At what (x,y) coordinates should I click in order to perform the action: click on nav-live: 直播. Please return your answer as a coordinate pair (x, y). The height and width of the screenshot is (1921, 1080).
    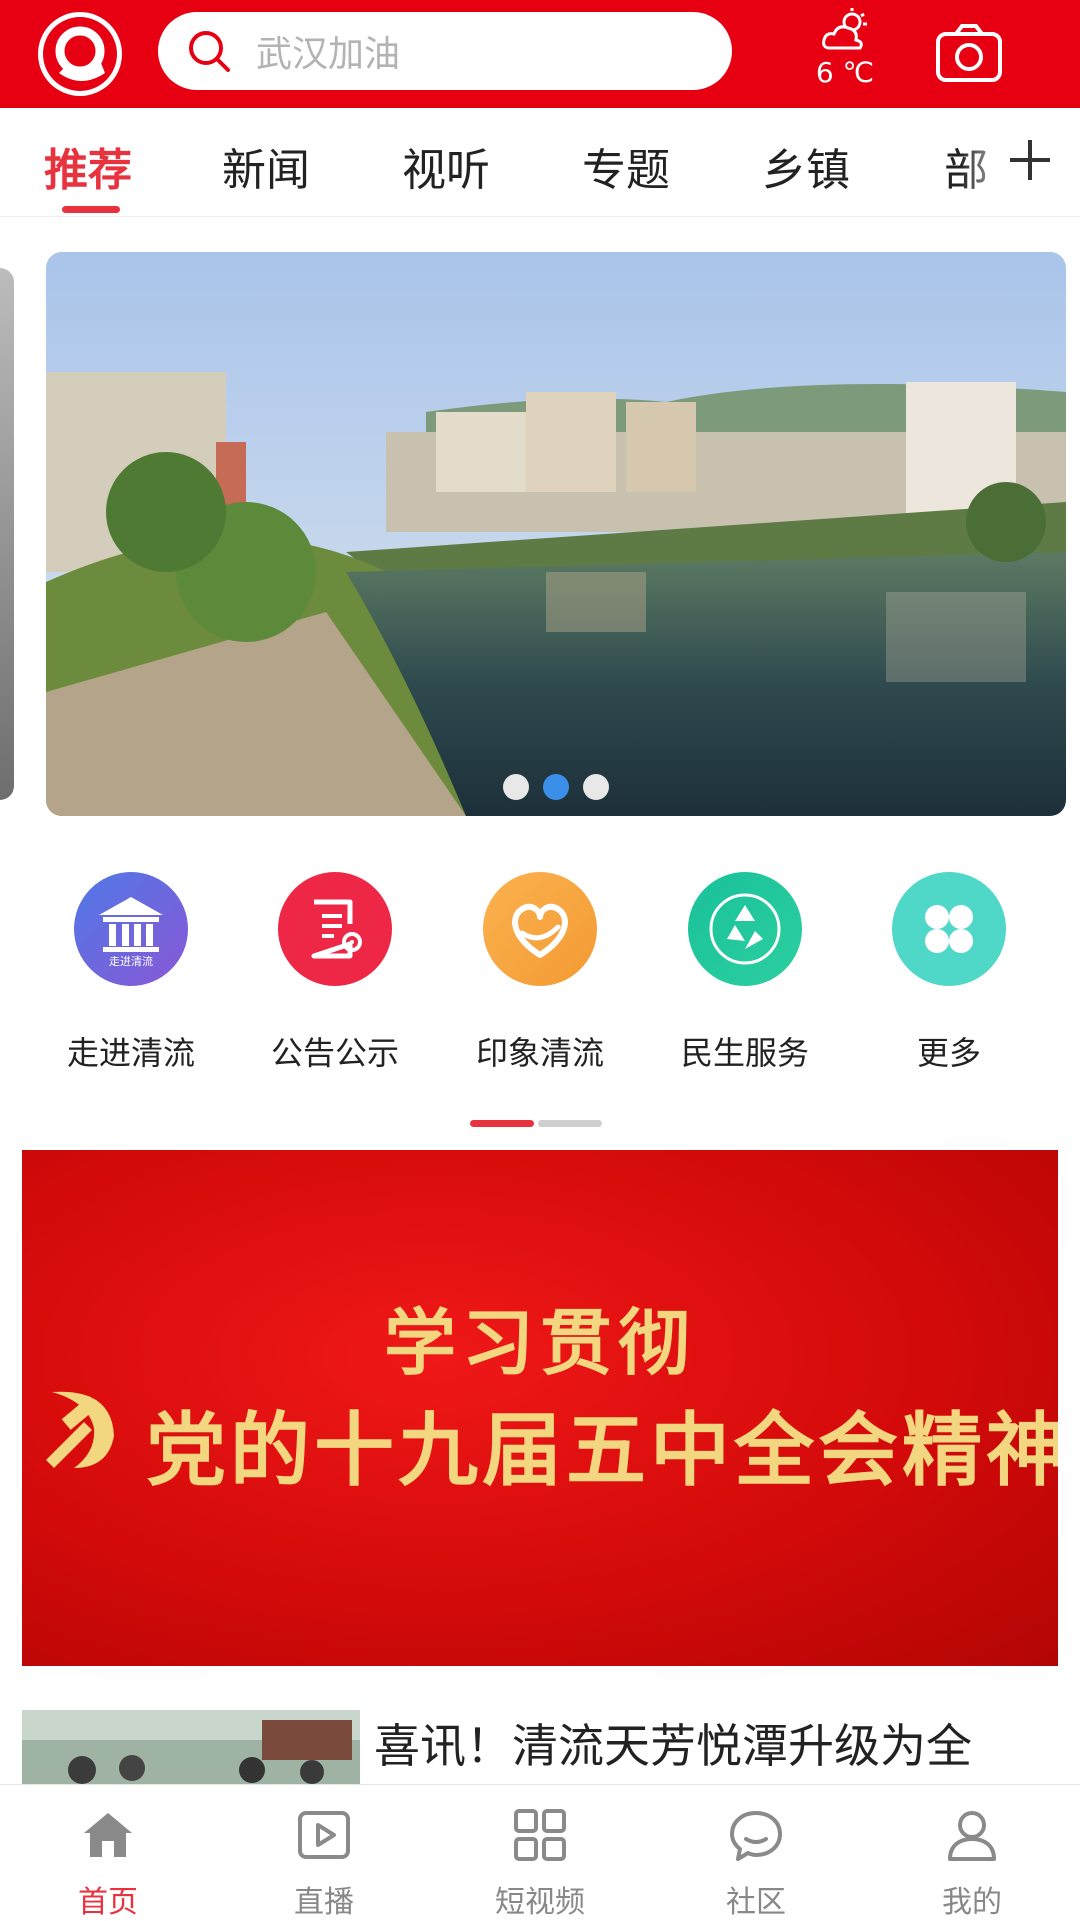
    Looking at the image, I should click on (324, 1864).